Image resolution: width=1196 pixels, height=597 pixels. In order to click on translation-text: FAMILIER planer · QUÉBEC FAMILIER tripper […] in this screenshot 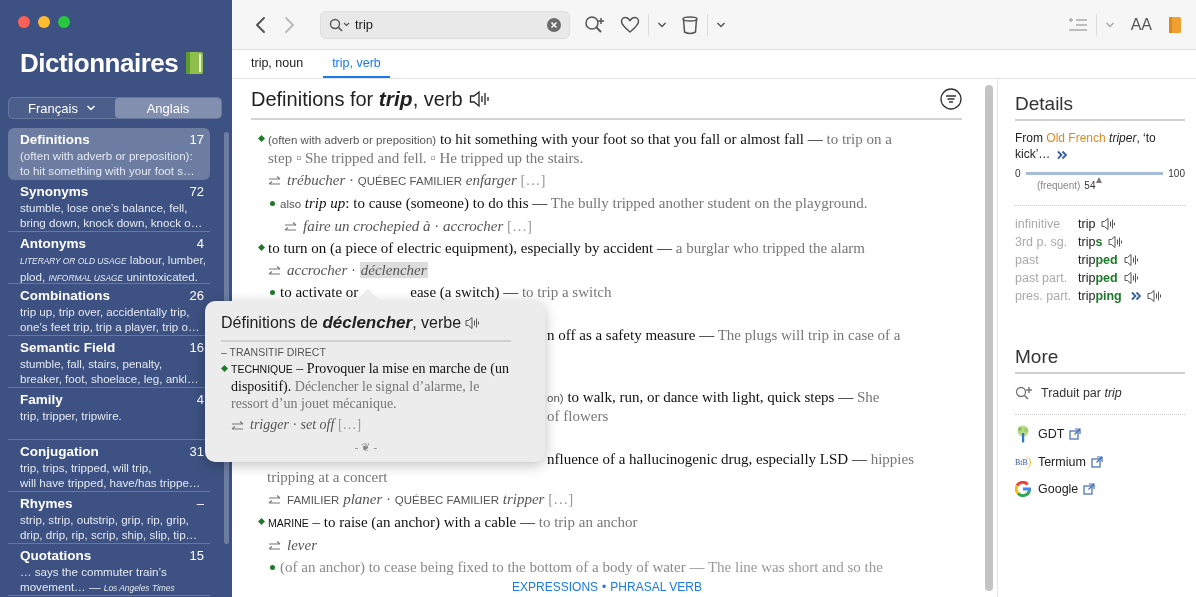, I will do `click(430, 499)`.